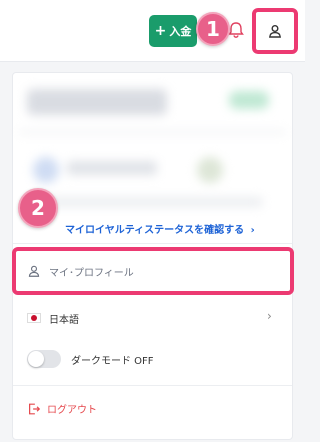  Describe the element at coordinates (72, 410) in the screenshot. I see `logout-label: ログアウト` at that location.